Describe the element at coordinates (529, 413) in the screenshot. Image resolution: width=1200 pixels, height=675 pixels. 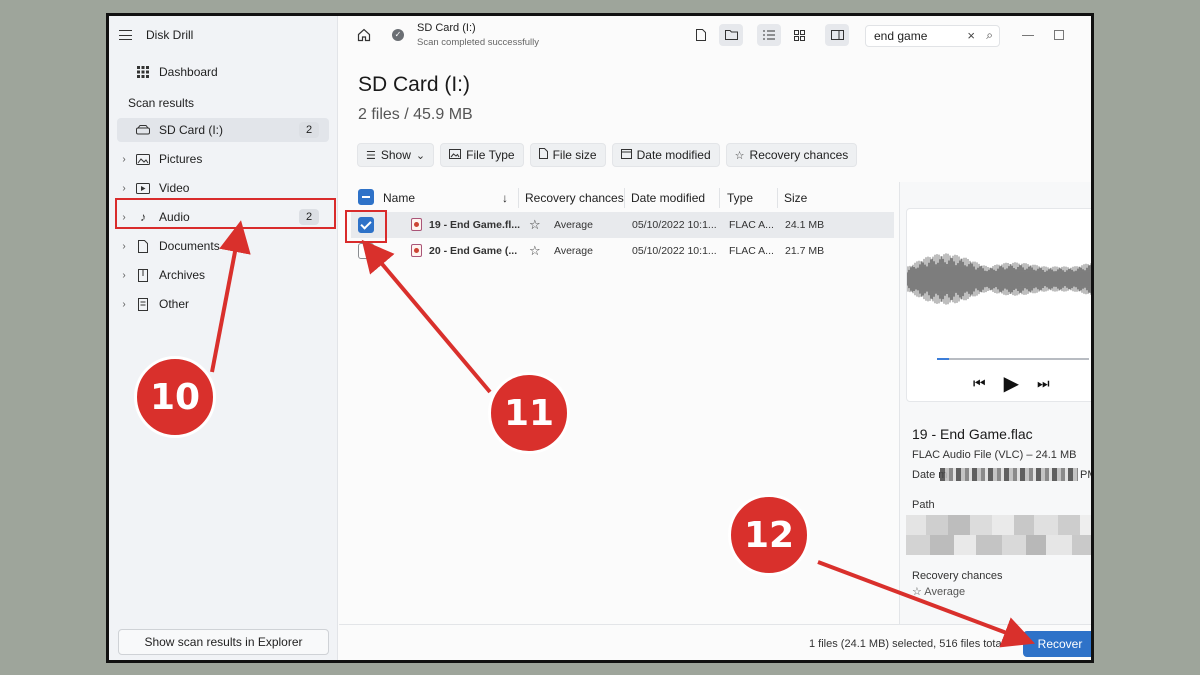
I see `step-11-marker: 11` at that location.